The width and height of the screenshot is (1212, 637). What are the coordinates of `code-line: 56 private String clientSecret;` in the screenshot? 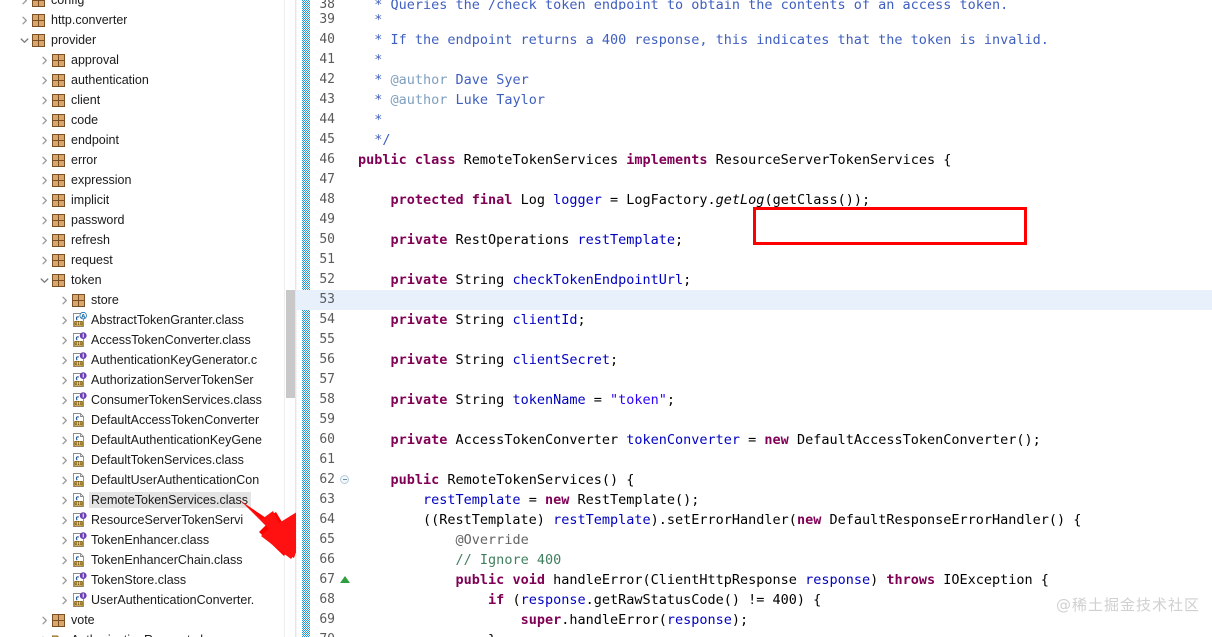 It's located at (754, 360).